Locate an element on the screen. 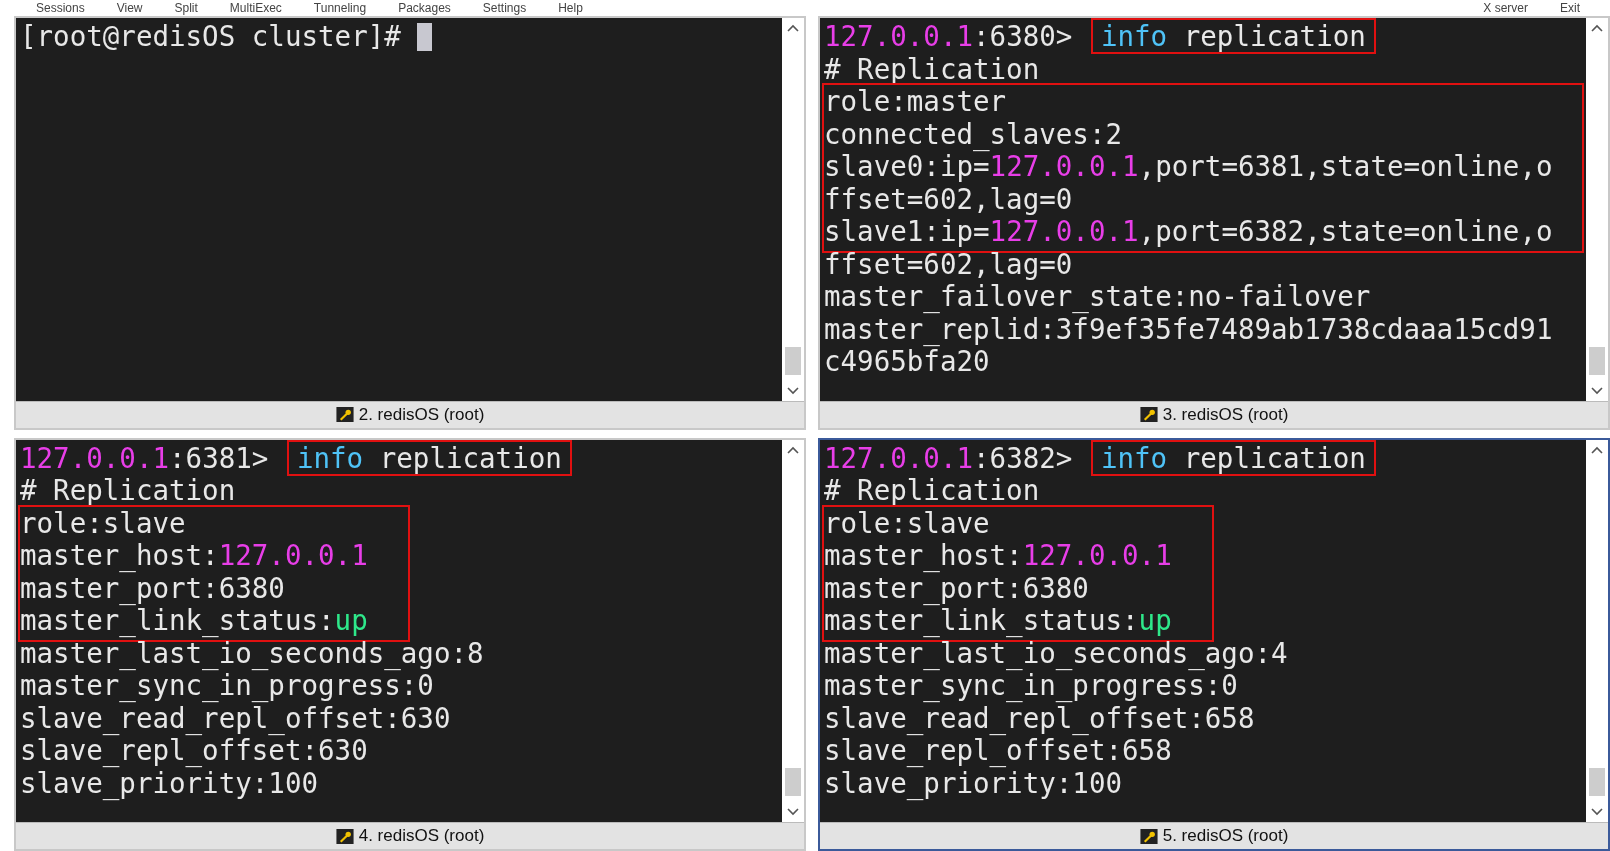 The image size is (1610, 851). terminal-text: ,port=6381,state=online,o is located at coordinates (1345, 166).